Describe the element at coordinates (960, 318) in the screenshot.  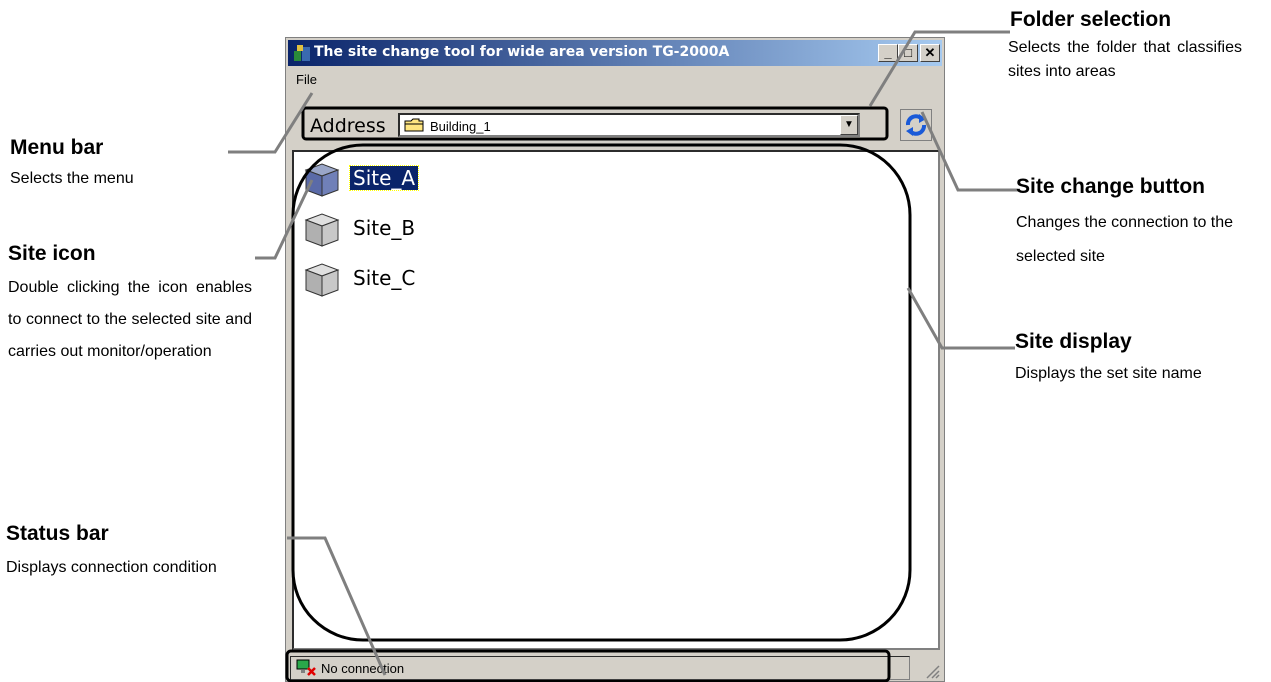
I see `leader-site-display` at that location.